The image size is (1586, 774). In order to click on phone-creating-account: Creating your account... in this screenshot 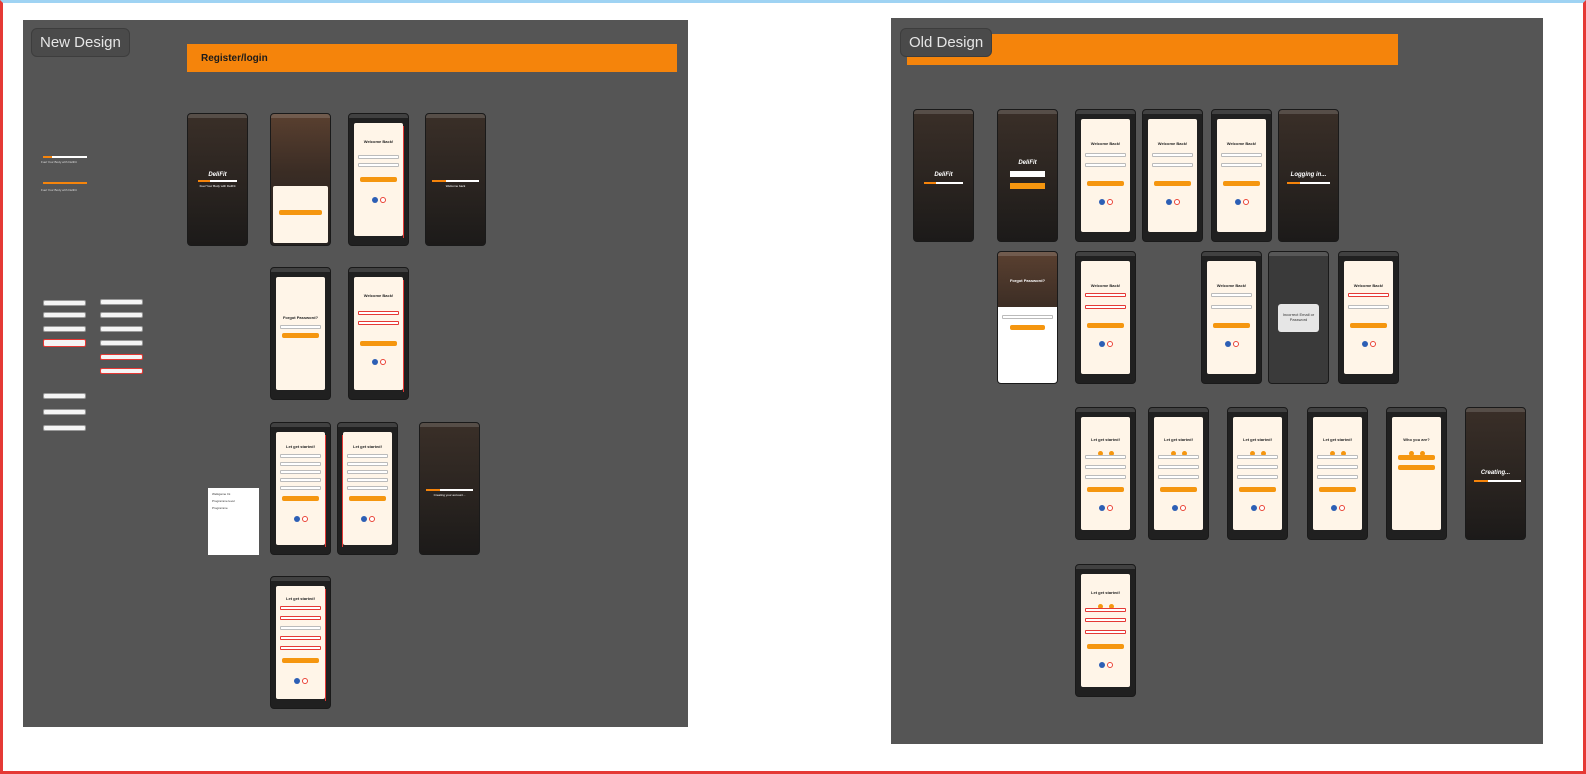, I will do `click(449, 488)`.